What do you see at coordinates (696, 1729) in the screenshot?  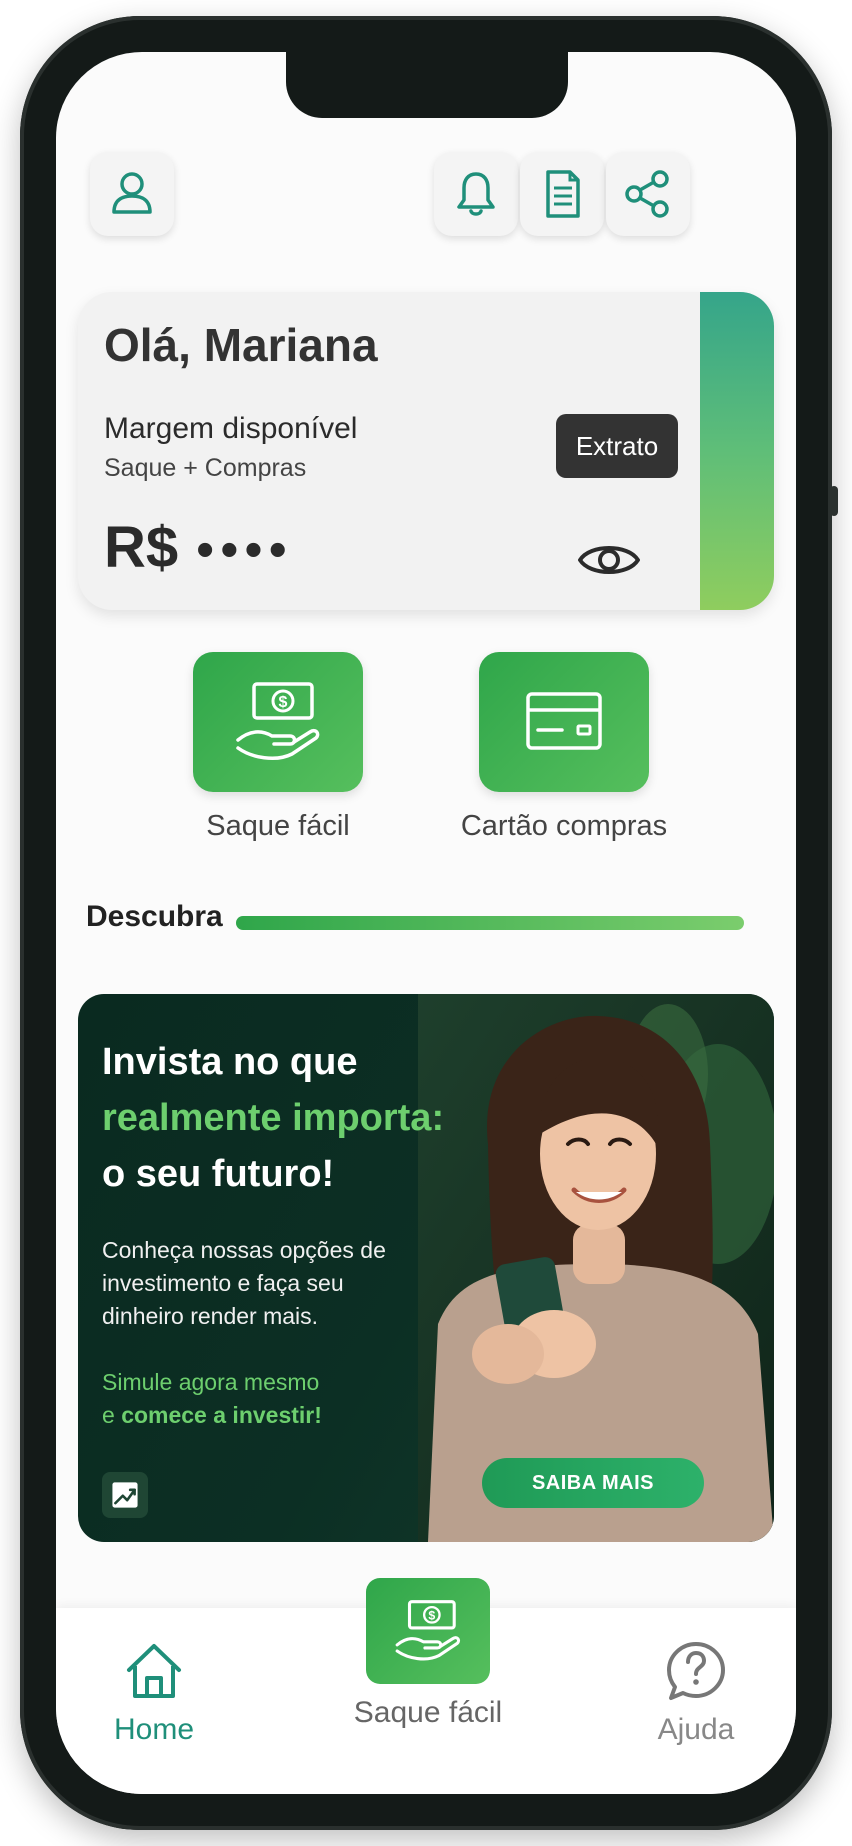 I see `nav-help-label: Ajuda` at bounding box center [696, 1729].